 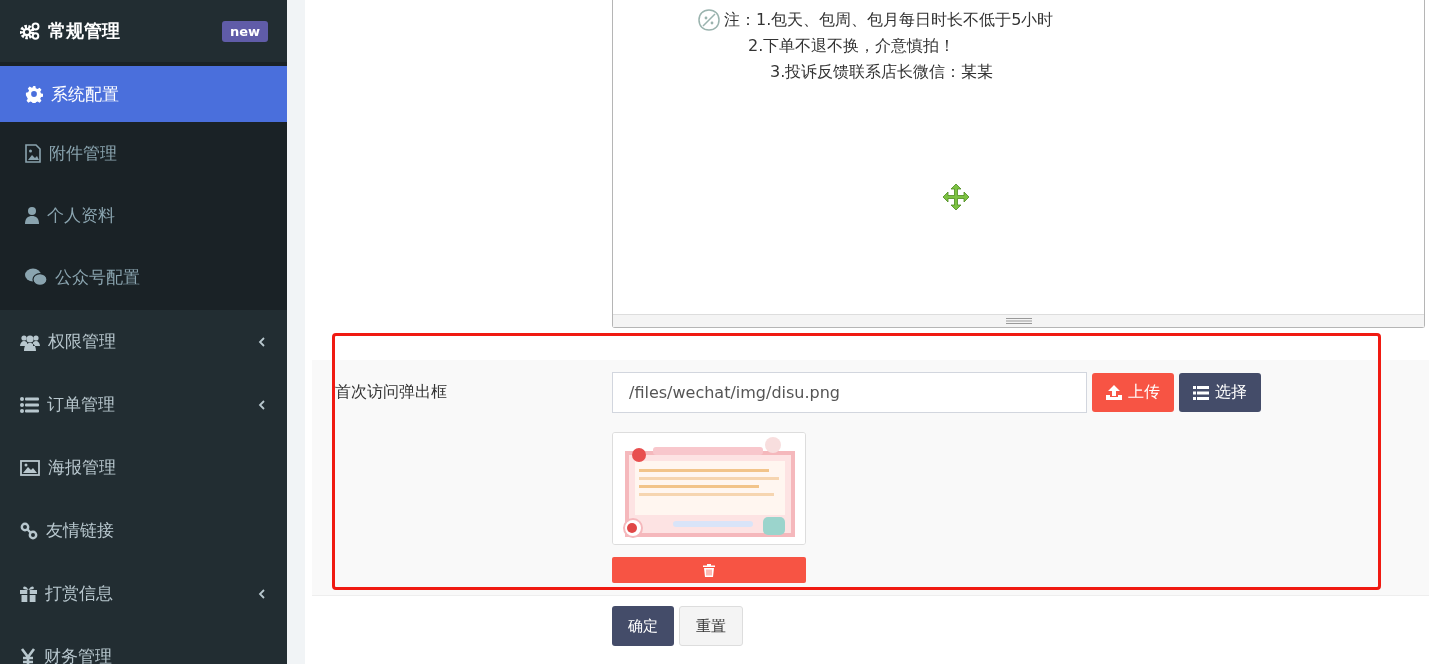 I want to click on upload-icon, so click(x=1114, y=392).